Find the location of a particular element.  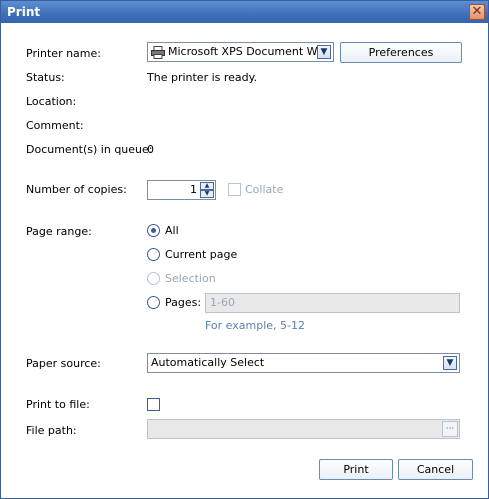

queue-value: 0 is located at coordinates (150, 149).